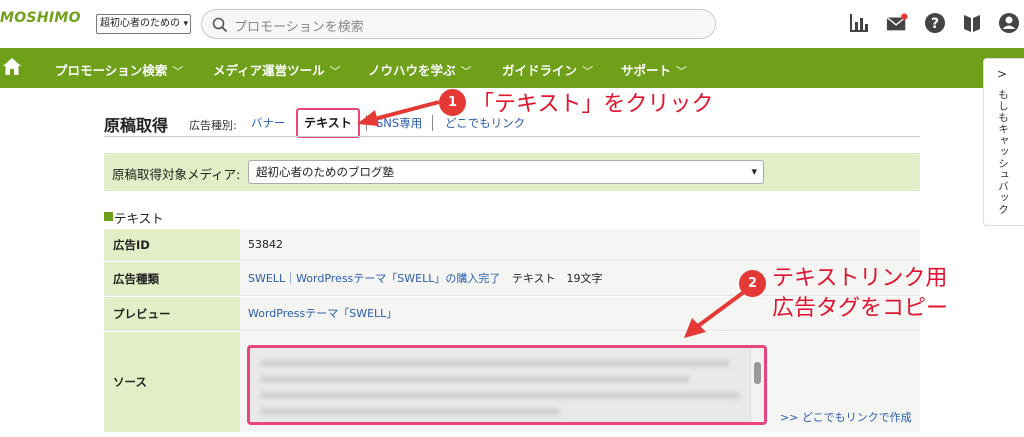 The image size is (1024, 437). What do you see at coordinates (172, 278) in the screenshot?
I see `row-key: 広告種類` at bounding box center [172, 278].